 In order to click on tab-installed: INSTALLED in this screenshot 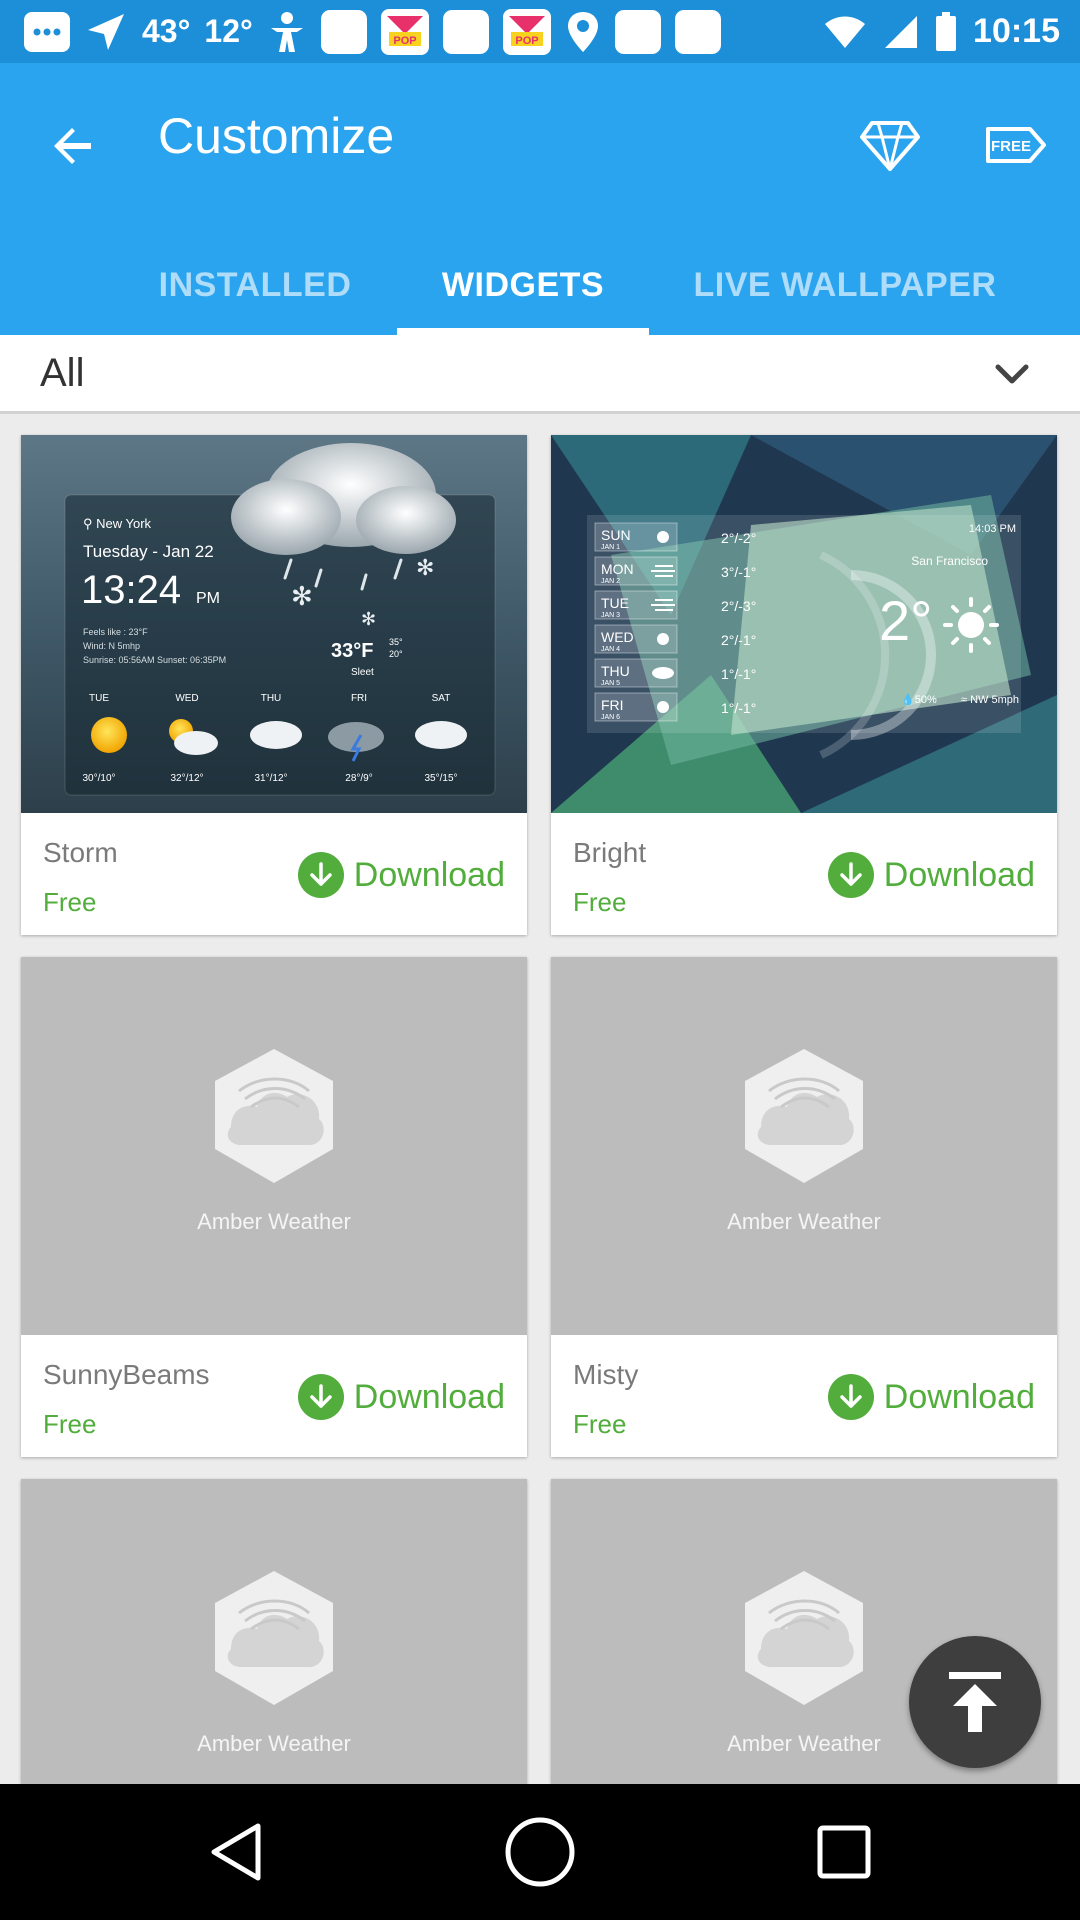, I will do `click(255, 285)`.